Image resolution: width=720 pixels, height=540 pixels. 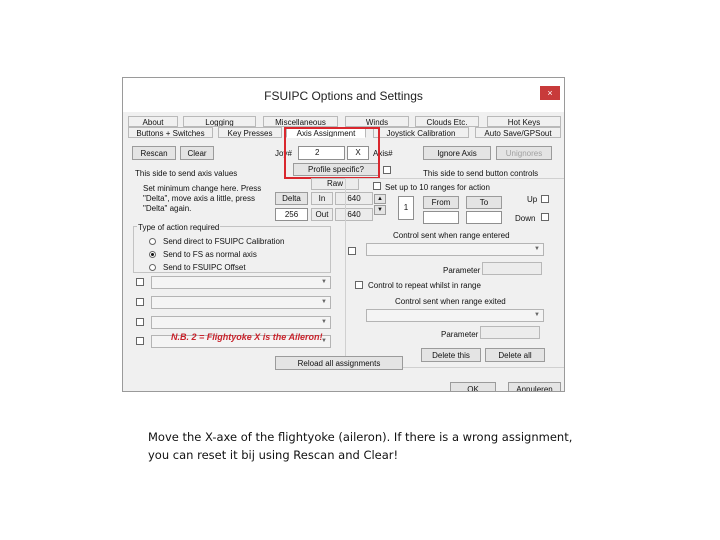 I want to click on axis-control-dropdown-3: ▼, so click(x=241, y=322).